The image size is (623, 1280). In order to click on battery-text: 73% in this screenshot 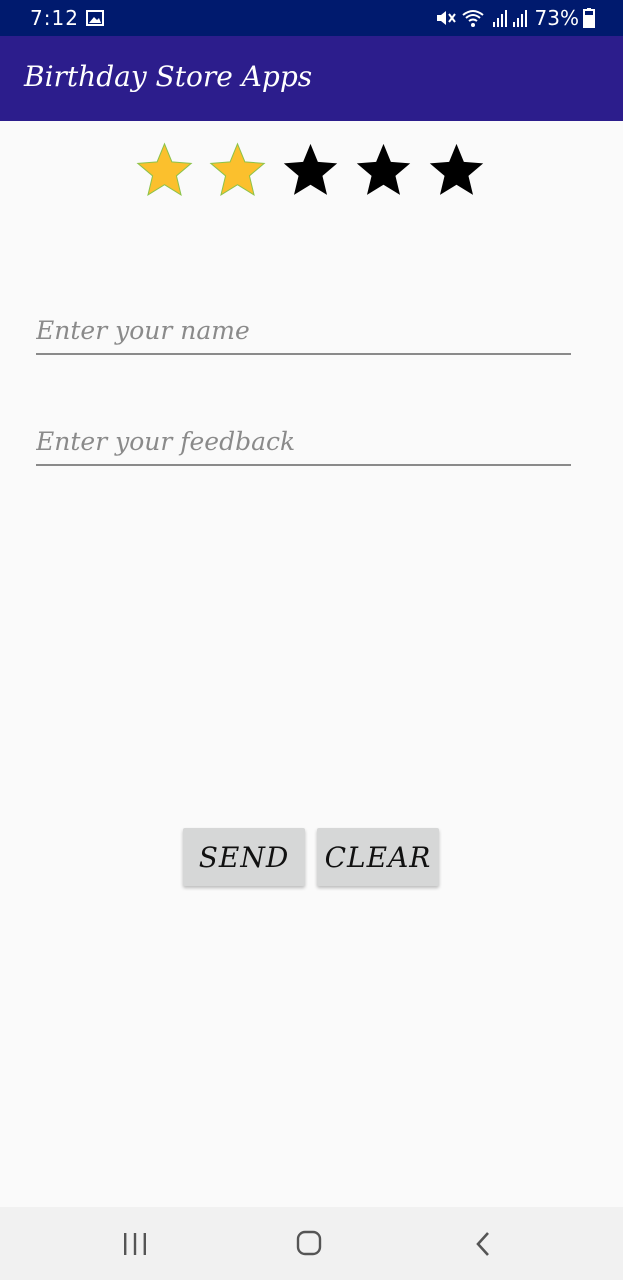, I will do `click(556, 18)`.